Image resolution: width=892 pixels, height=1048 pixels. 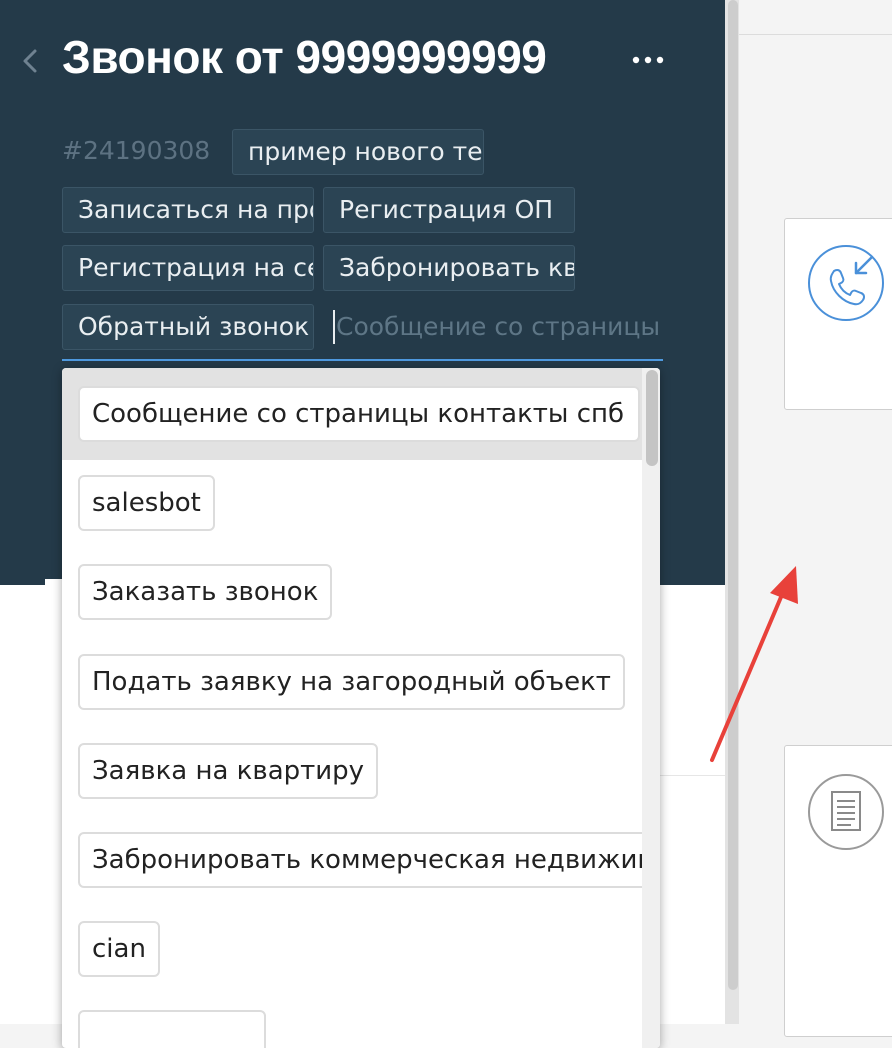 What do you see at coordinates (188, 327) in the screenshot?
I see `tag-item: Обратный звонок` at bounding box center [188, 327].